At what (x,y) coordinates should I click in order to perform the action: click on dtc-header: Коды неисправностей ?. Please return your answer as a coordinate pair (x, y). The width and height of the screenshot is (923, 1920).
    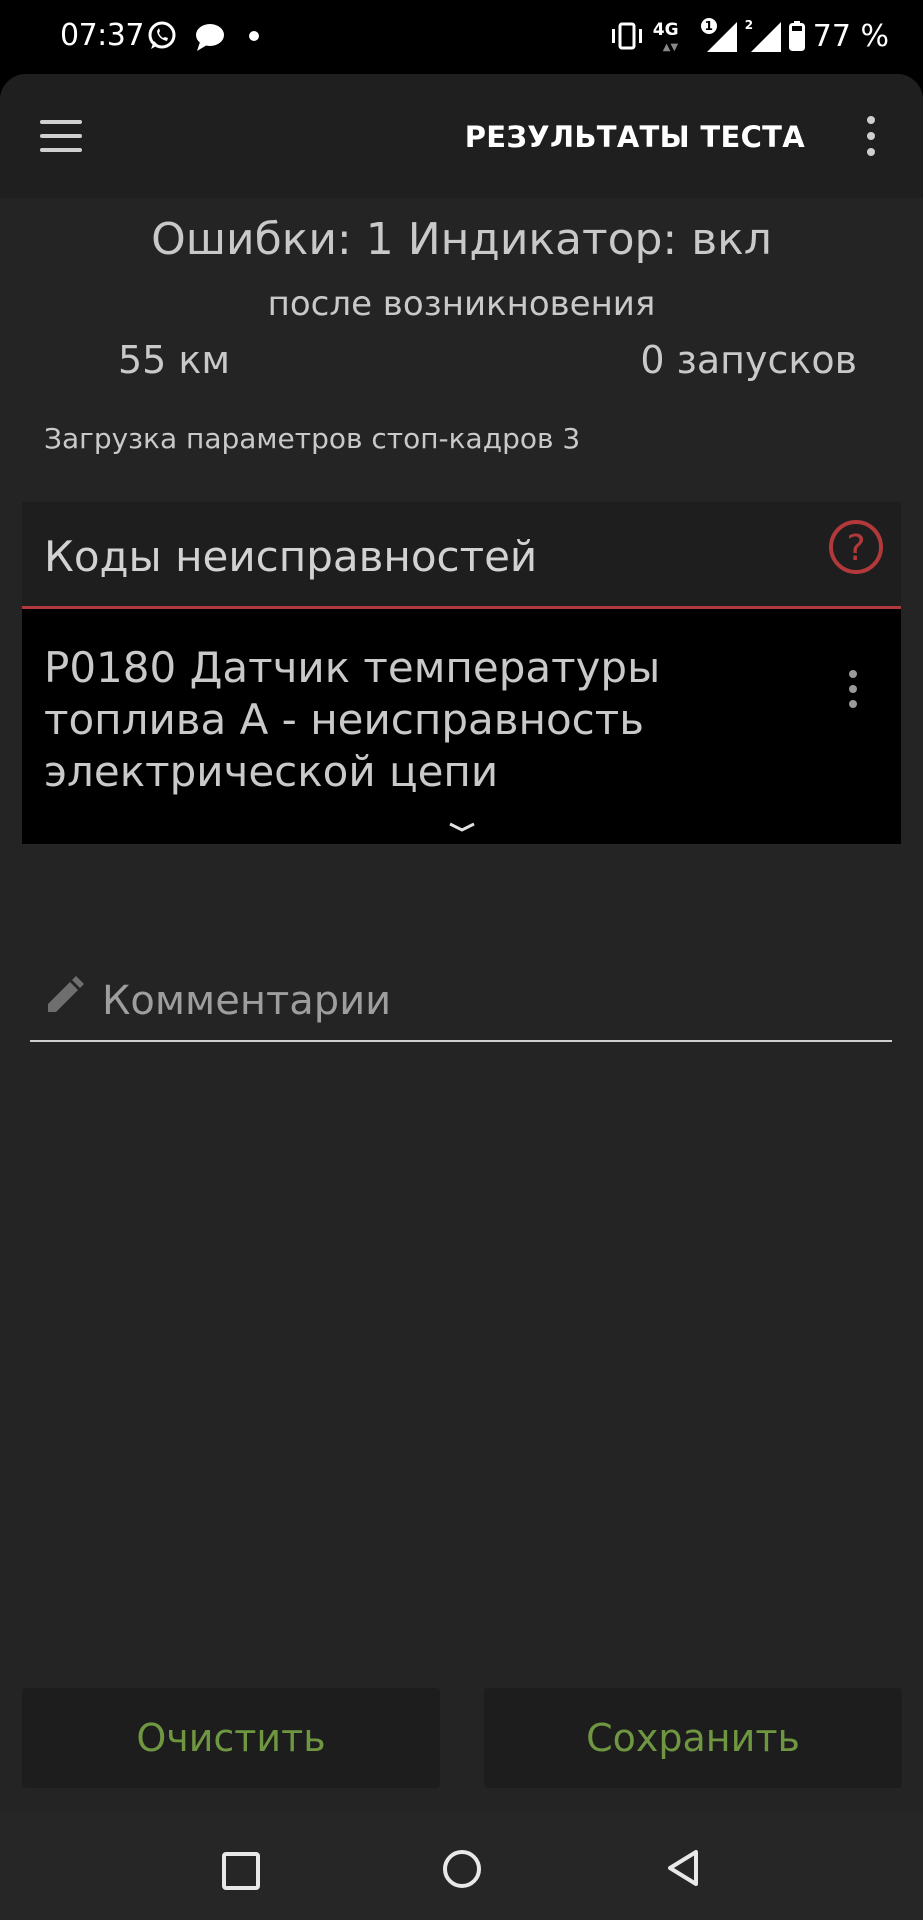
    Looking at the image, I should click on (461, 555).